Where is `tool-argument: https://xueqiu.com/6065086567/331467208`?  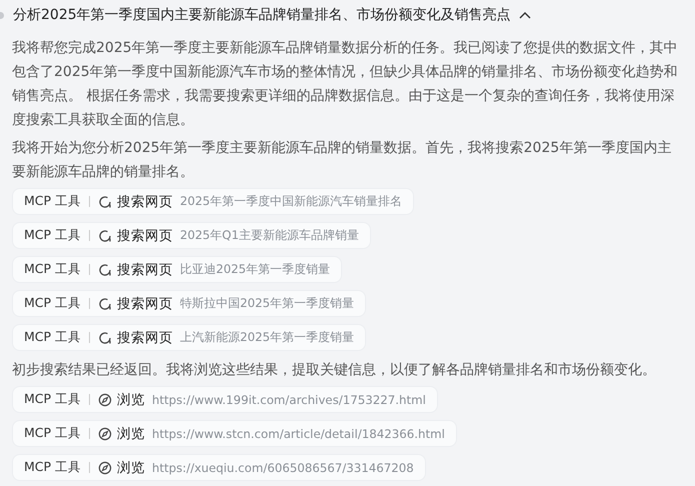
tool-argument: https://xueqiu.com/6065086567/331467208 is located at coordinates (283, 467).